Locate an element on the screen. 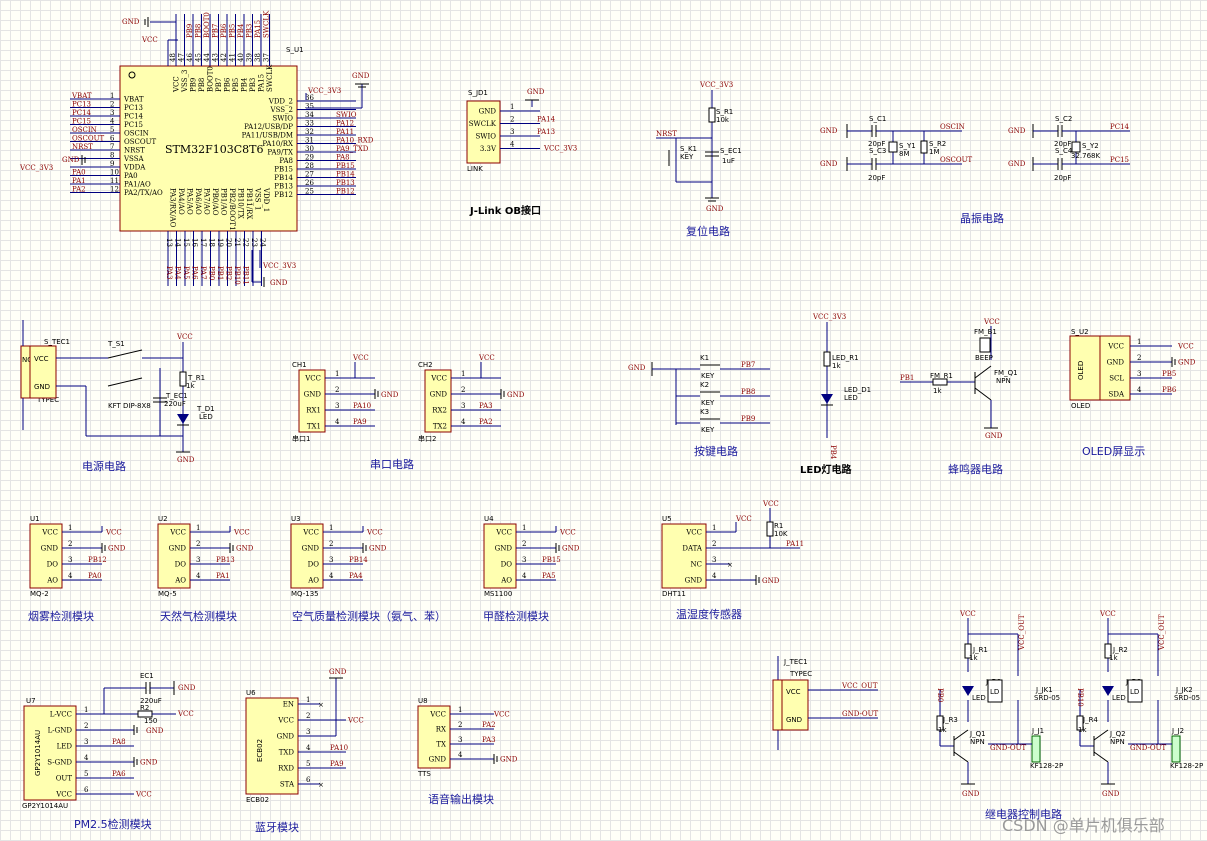 The width and height of the screenshot is (1207, 841). bz-fmt: BEEP is located at coordinates (984, 358).